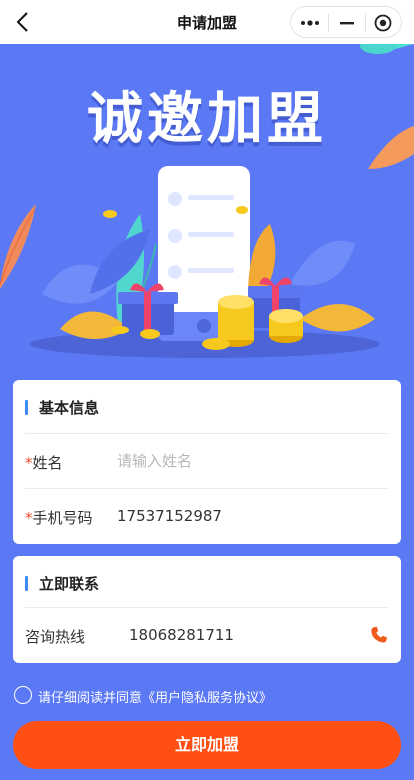  What do you see at coordinates (242, 516) in the screenshot?
I see `phone-input` at bounding box center [242, 516].